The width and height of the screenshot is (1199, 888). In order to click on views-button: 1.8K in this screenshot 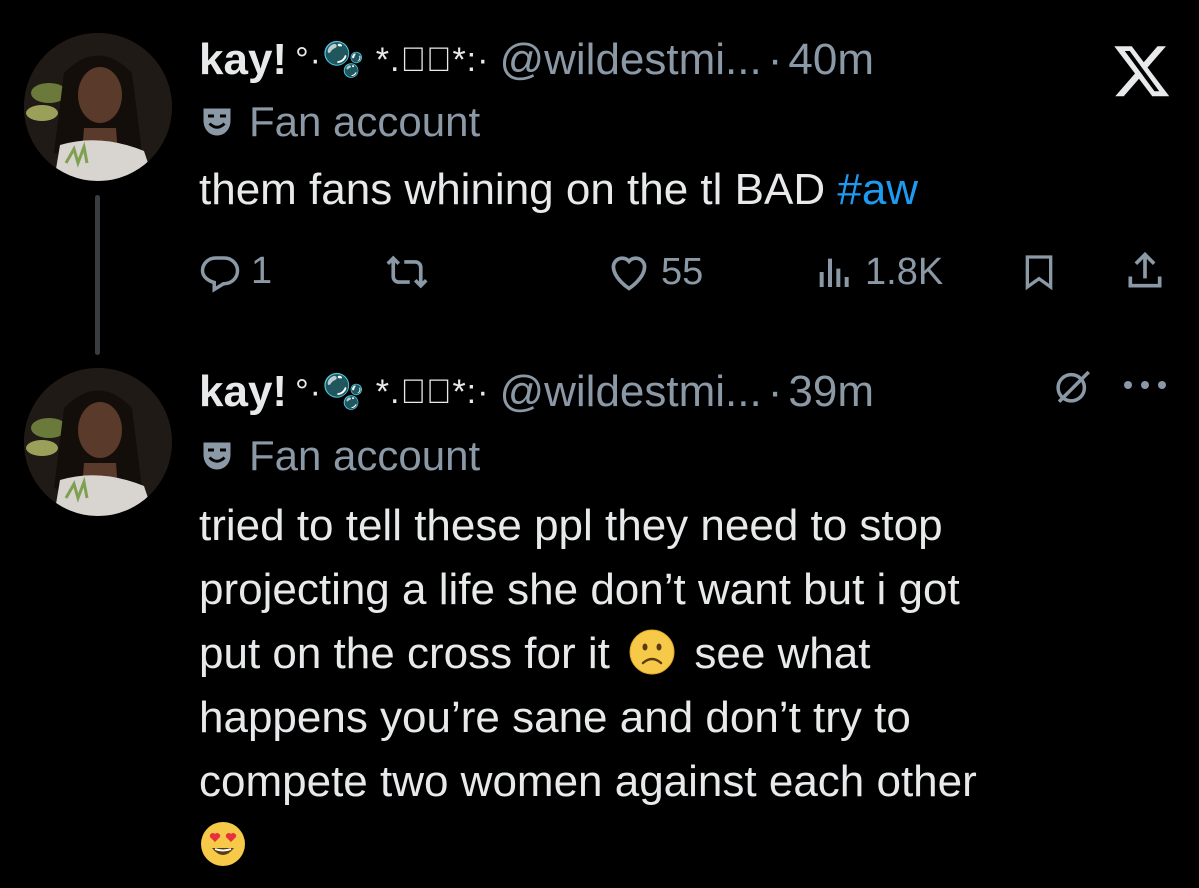, I will do `click(879, 272)`.